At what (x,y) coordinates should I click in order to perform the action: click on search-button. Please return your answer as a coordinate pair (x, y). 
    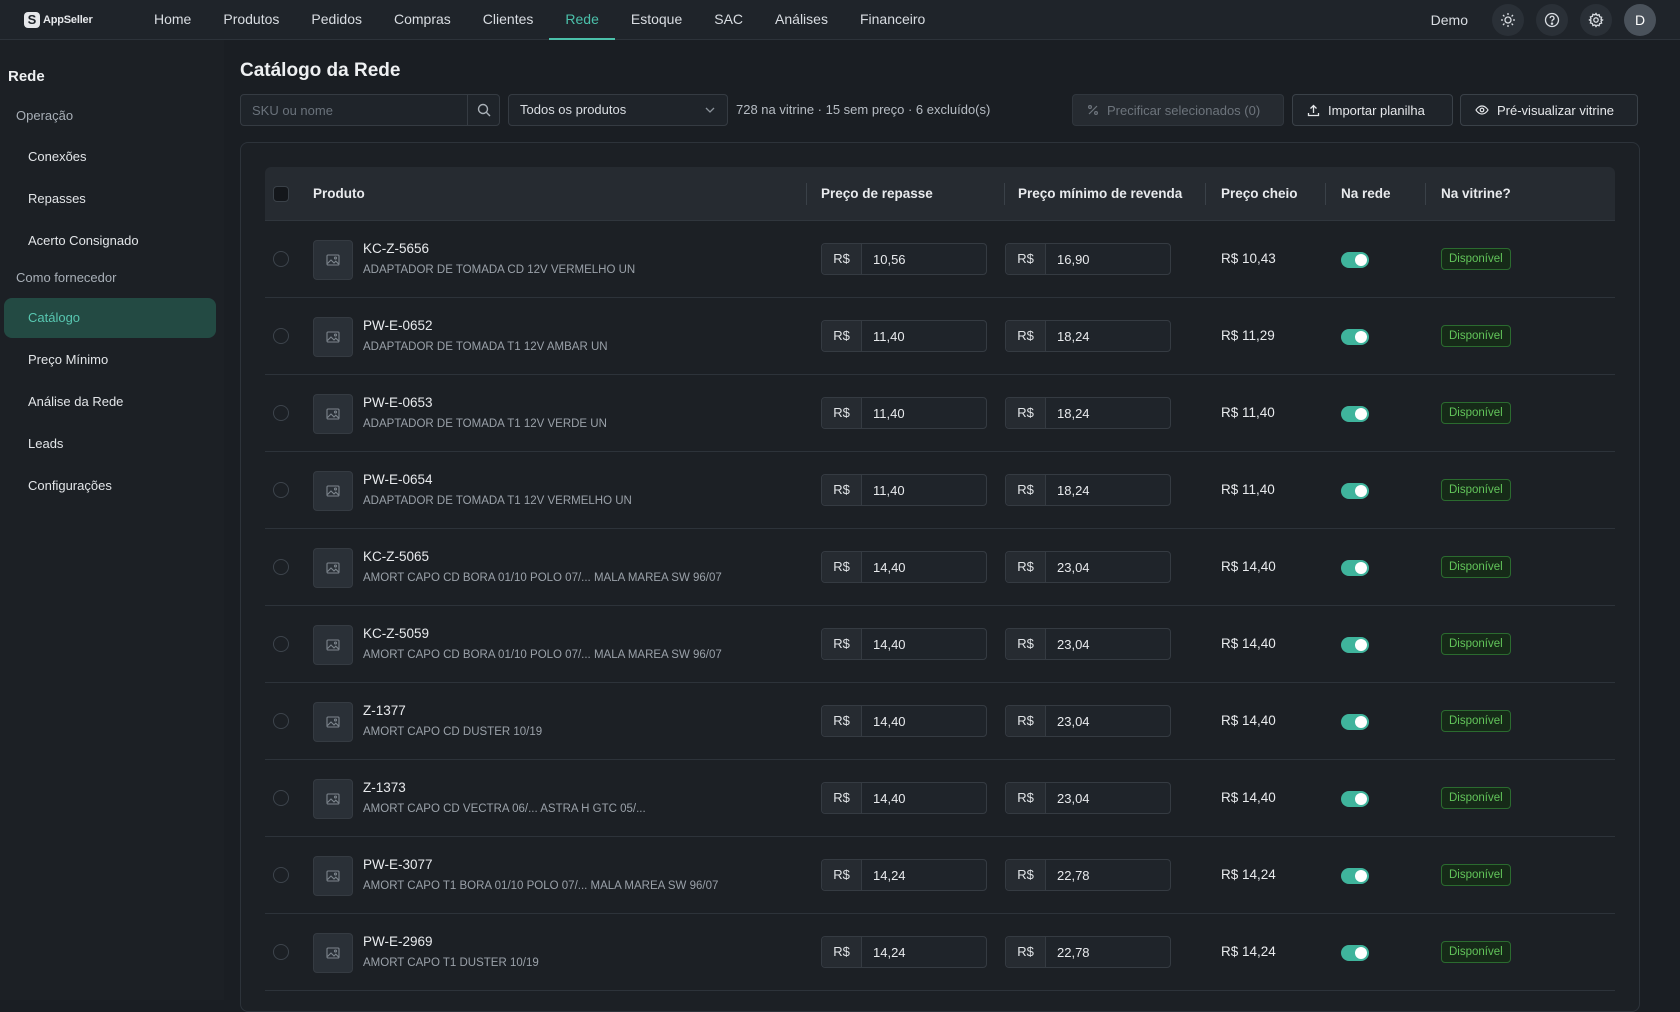
    Looking at the image, I should click on (483, 110).